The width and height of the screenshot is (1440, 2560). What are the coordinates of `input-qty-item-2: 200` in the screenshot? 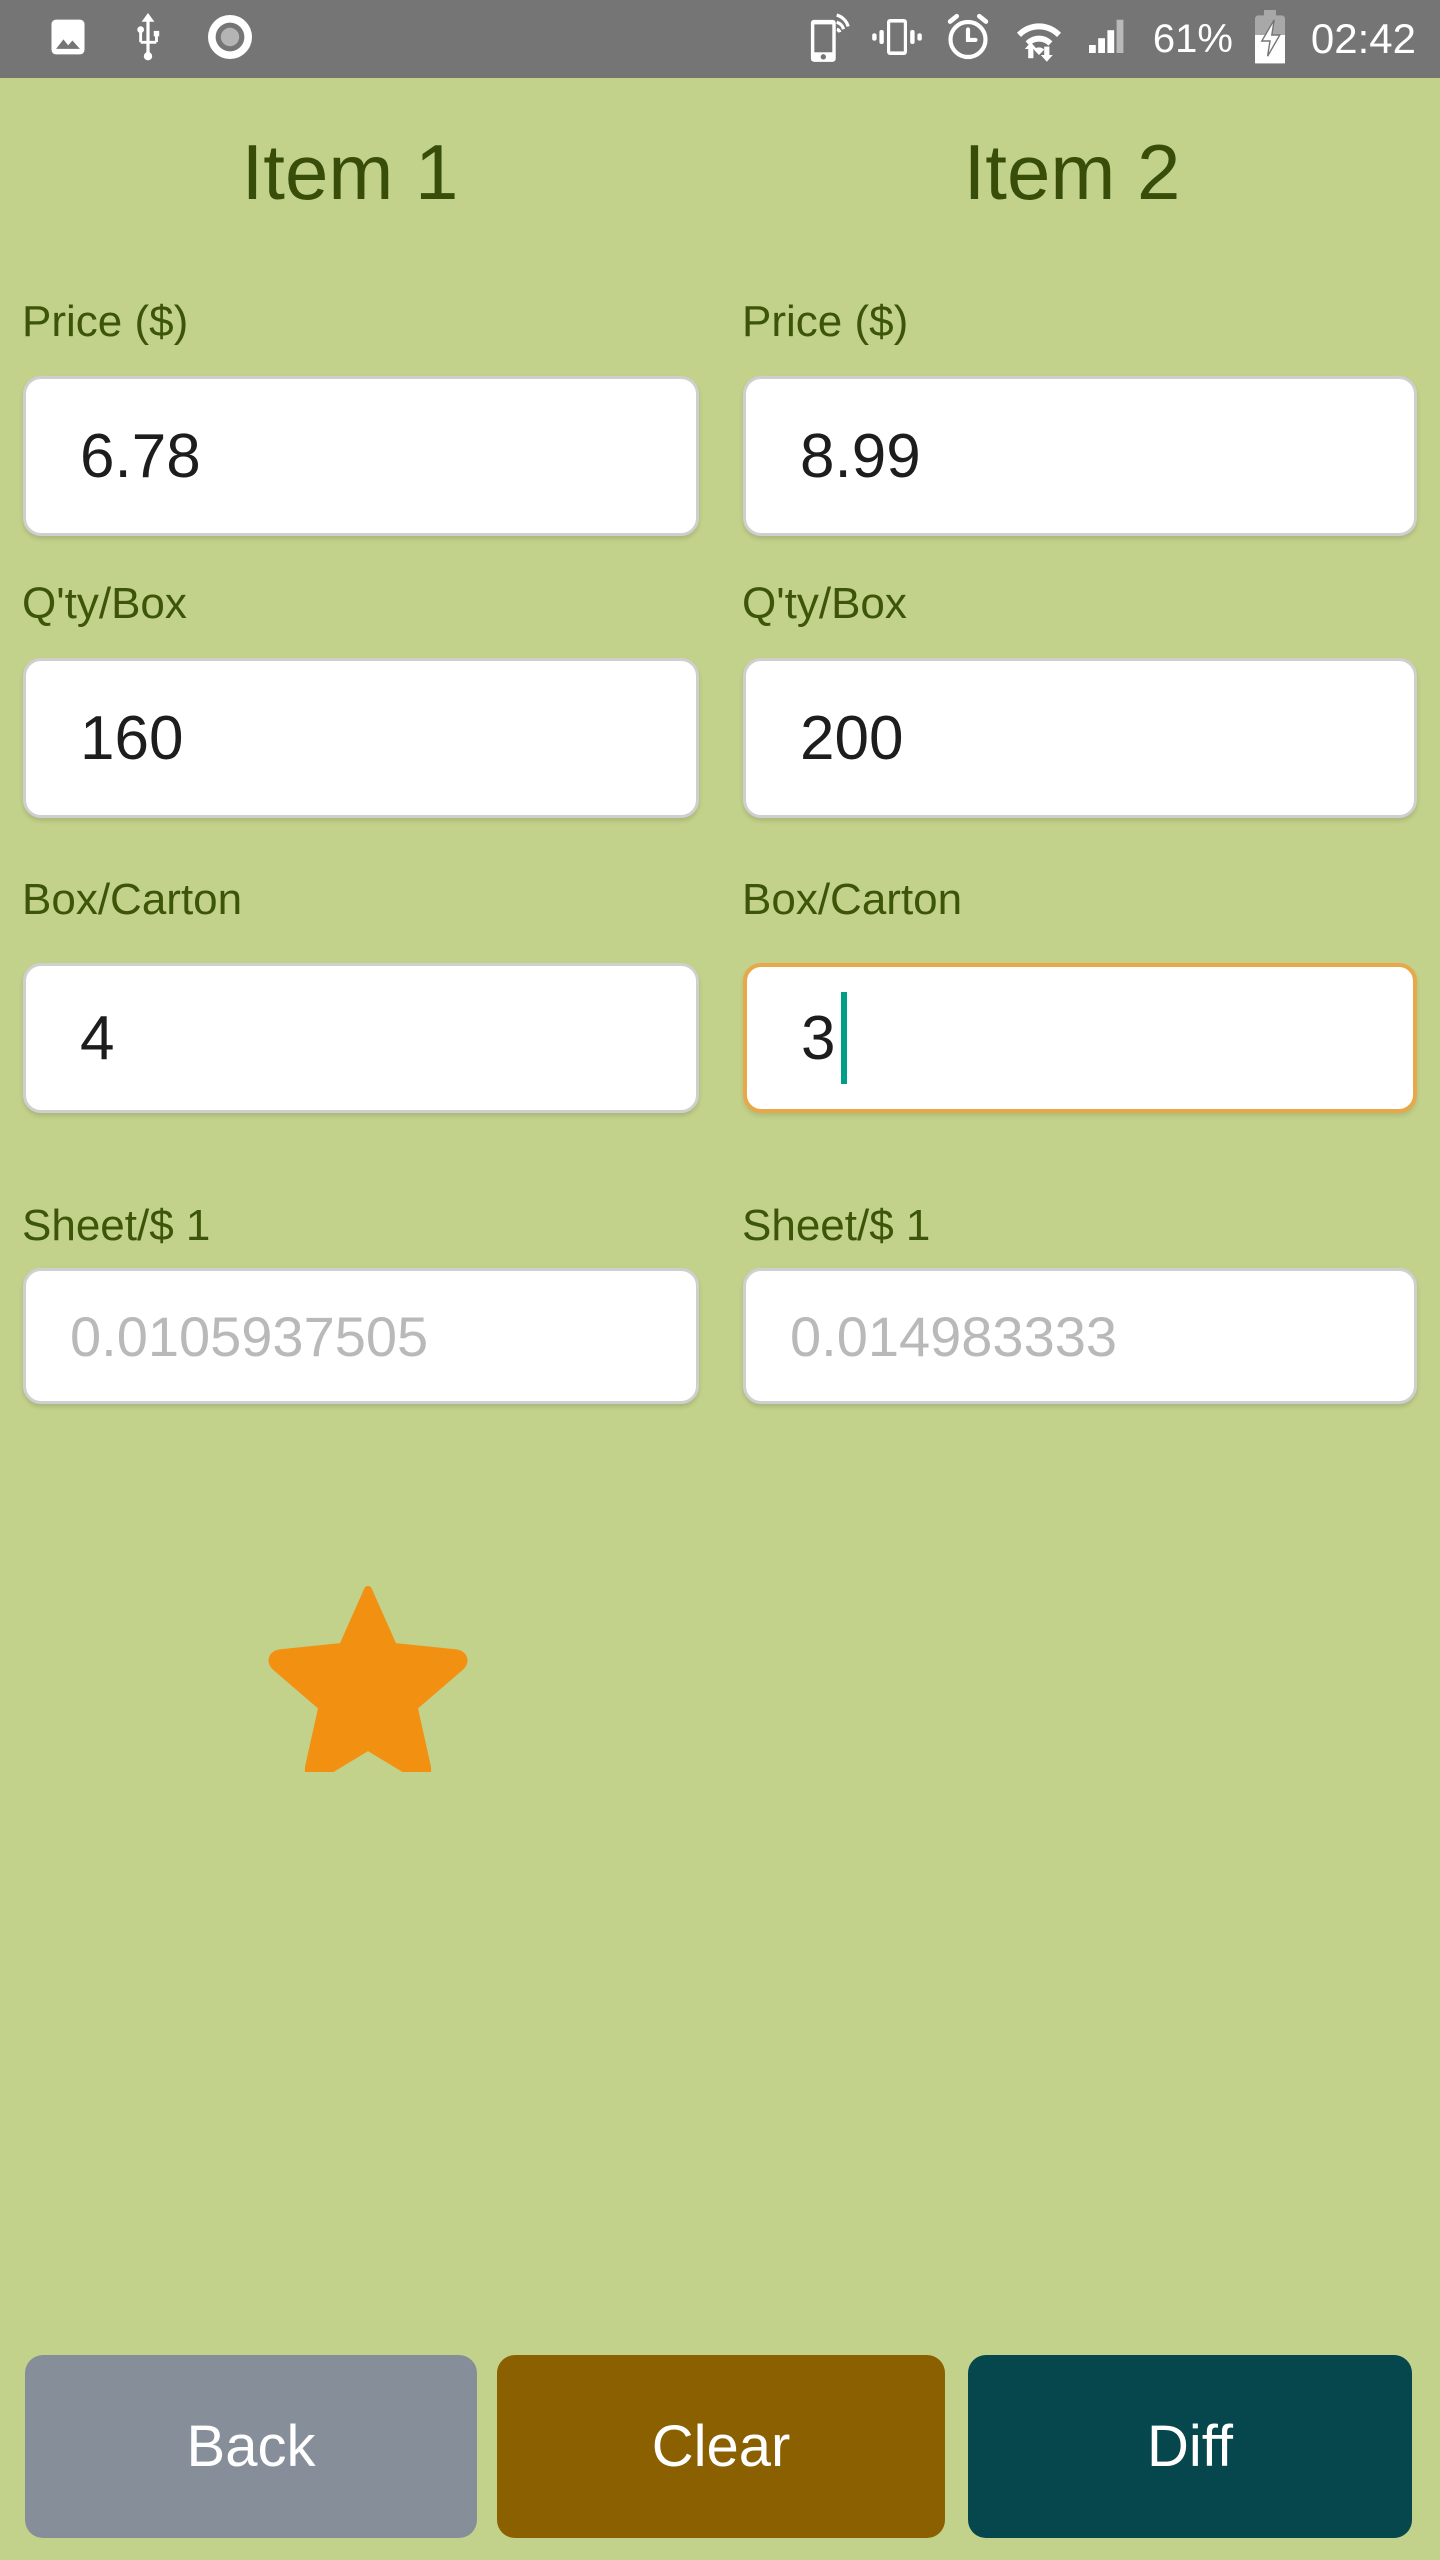 It's located at (1080, 738).